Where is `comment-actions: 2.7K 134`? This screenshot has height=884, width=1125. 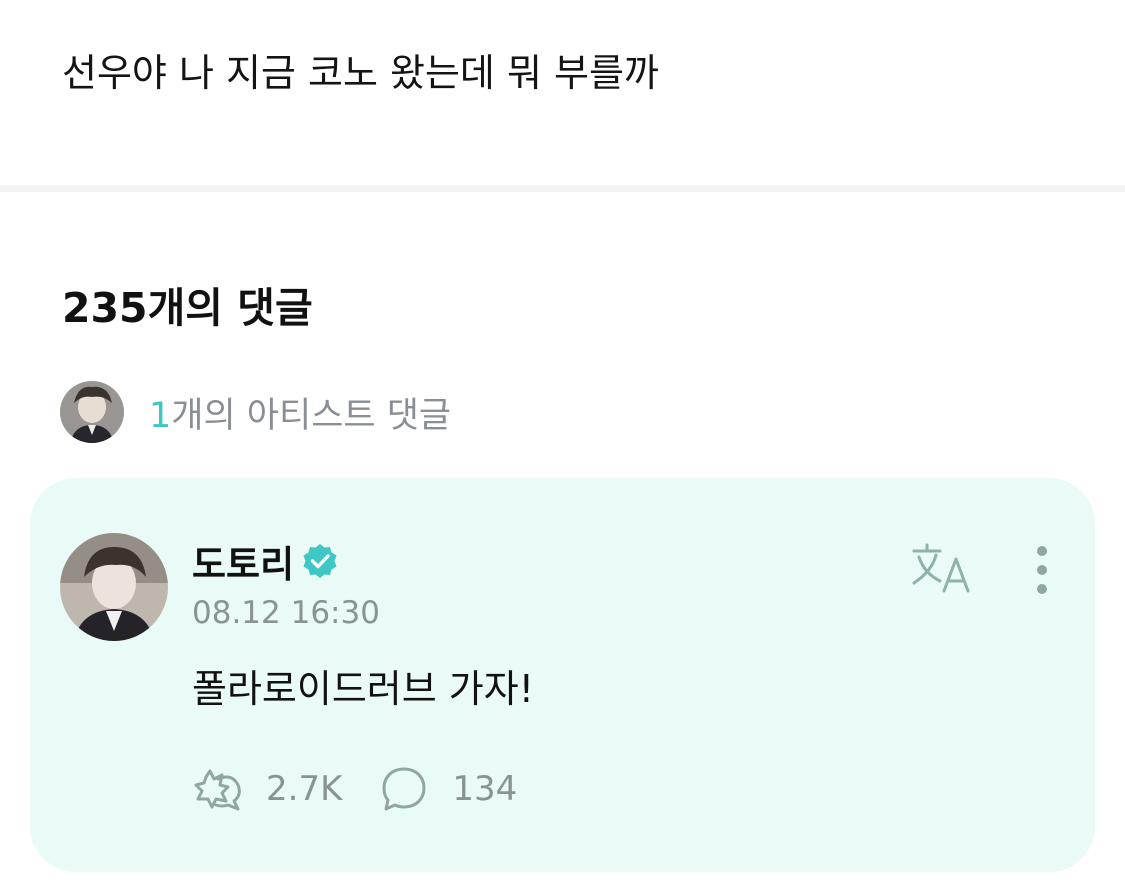 comment-actions: 2.7K 134 is located at coordinates (354, 789).